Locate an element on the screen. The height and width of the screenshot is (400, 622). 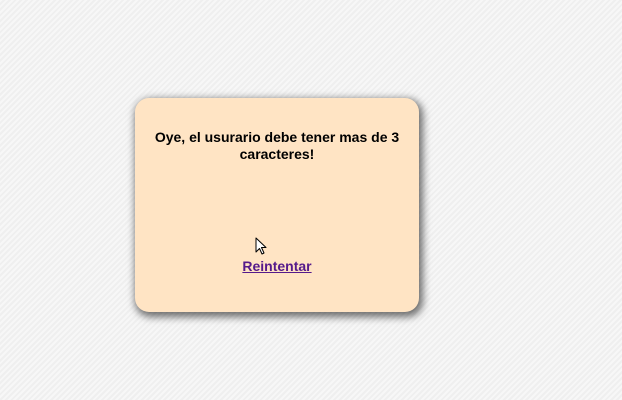
arrow-pointer-icon is located at coordinates (261, 246).